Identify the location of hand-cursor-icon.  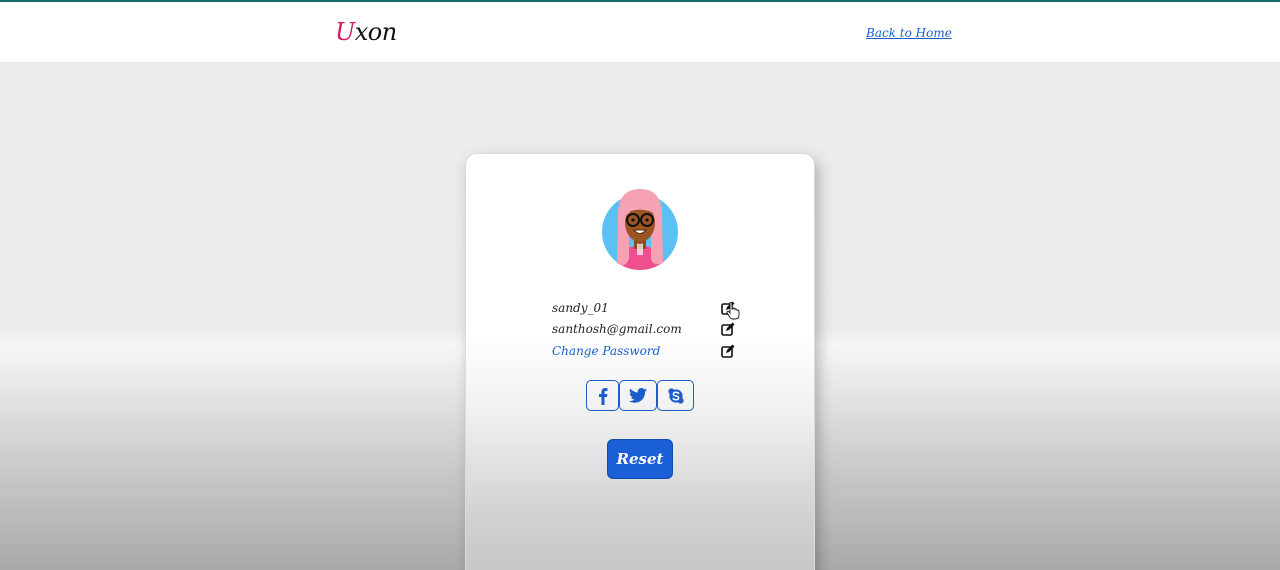
(733, 311).